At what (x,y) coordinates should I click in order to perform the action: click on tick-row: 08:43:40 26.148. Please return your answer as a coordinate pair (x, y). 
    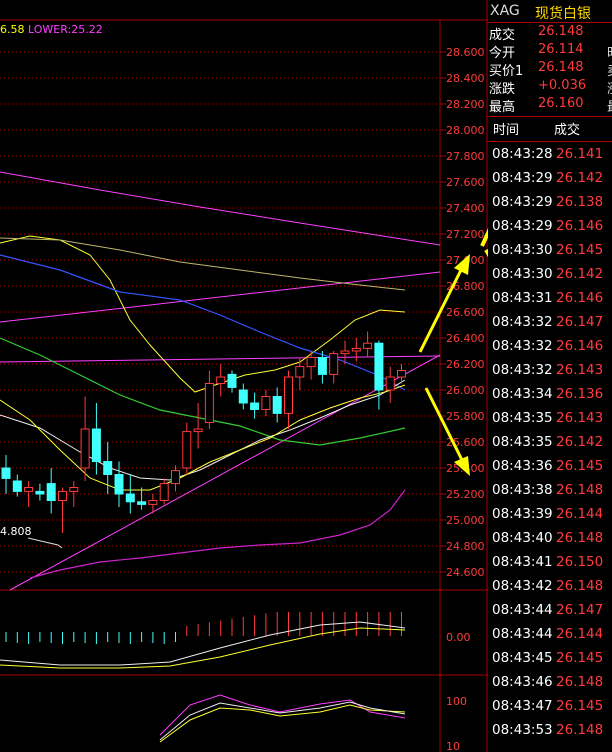
    Looking at the image, I should click on (550, 542).